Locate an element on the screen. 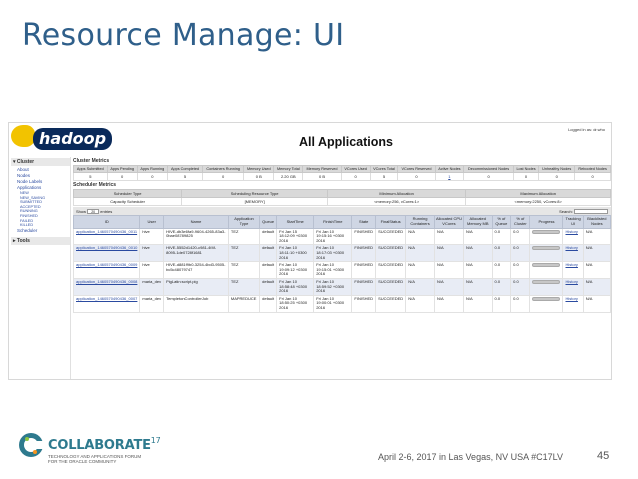 The image size is (638, 479). cell-name: TempletonControllerJob is located at coordinates (196, 303).